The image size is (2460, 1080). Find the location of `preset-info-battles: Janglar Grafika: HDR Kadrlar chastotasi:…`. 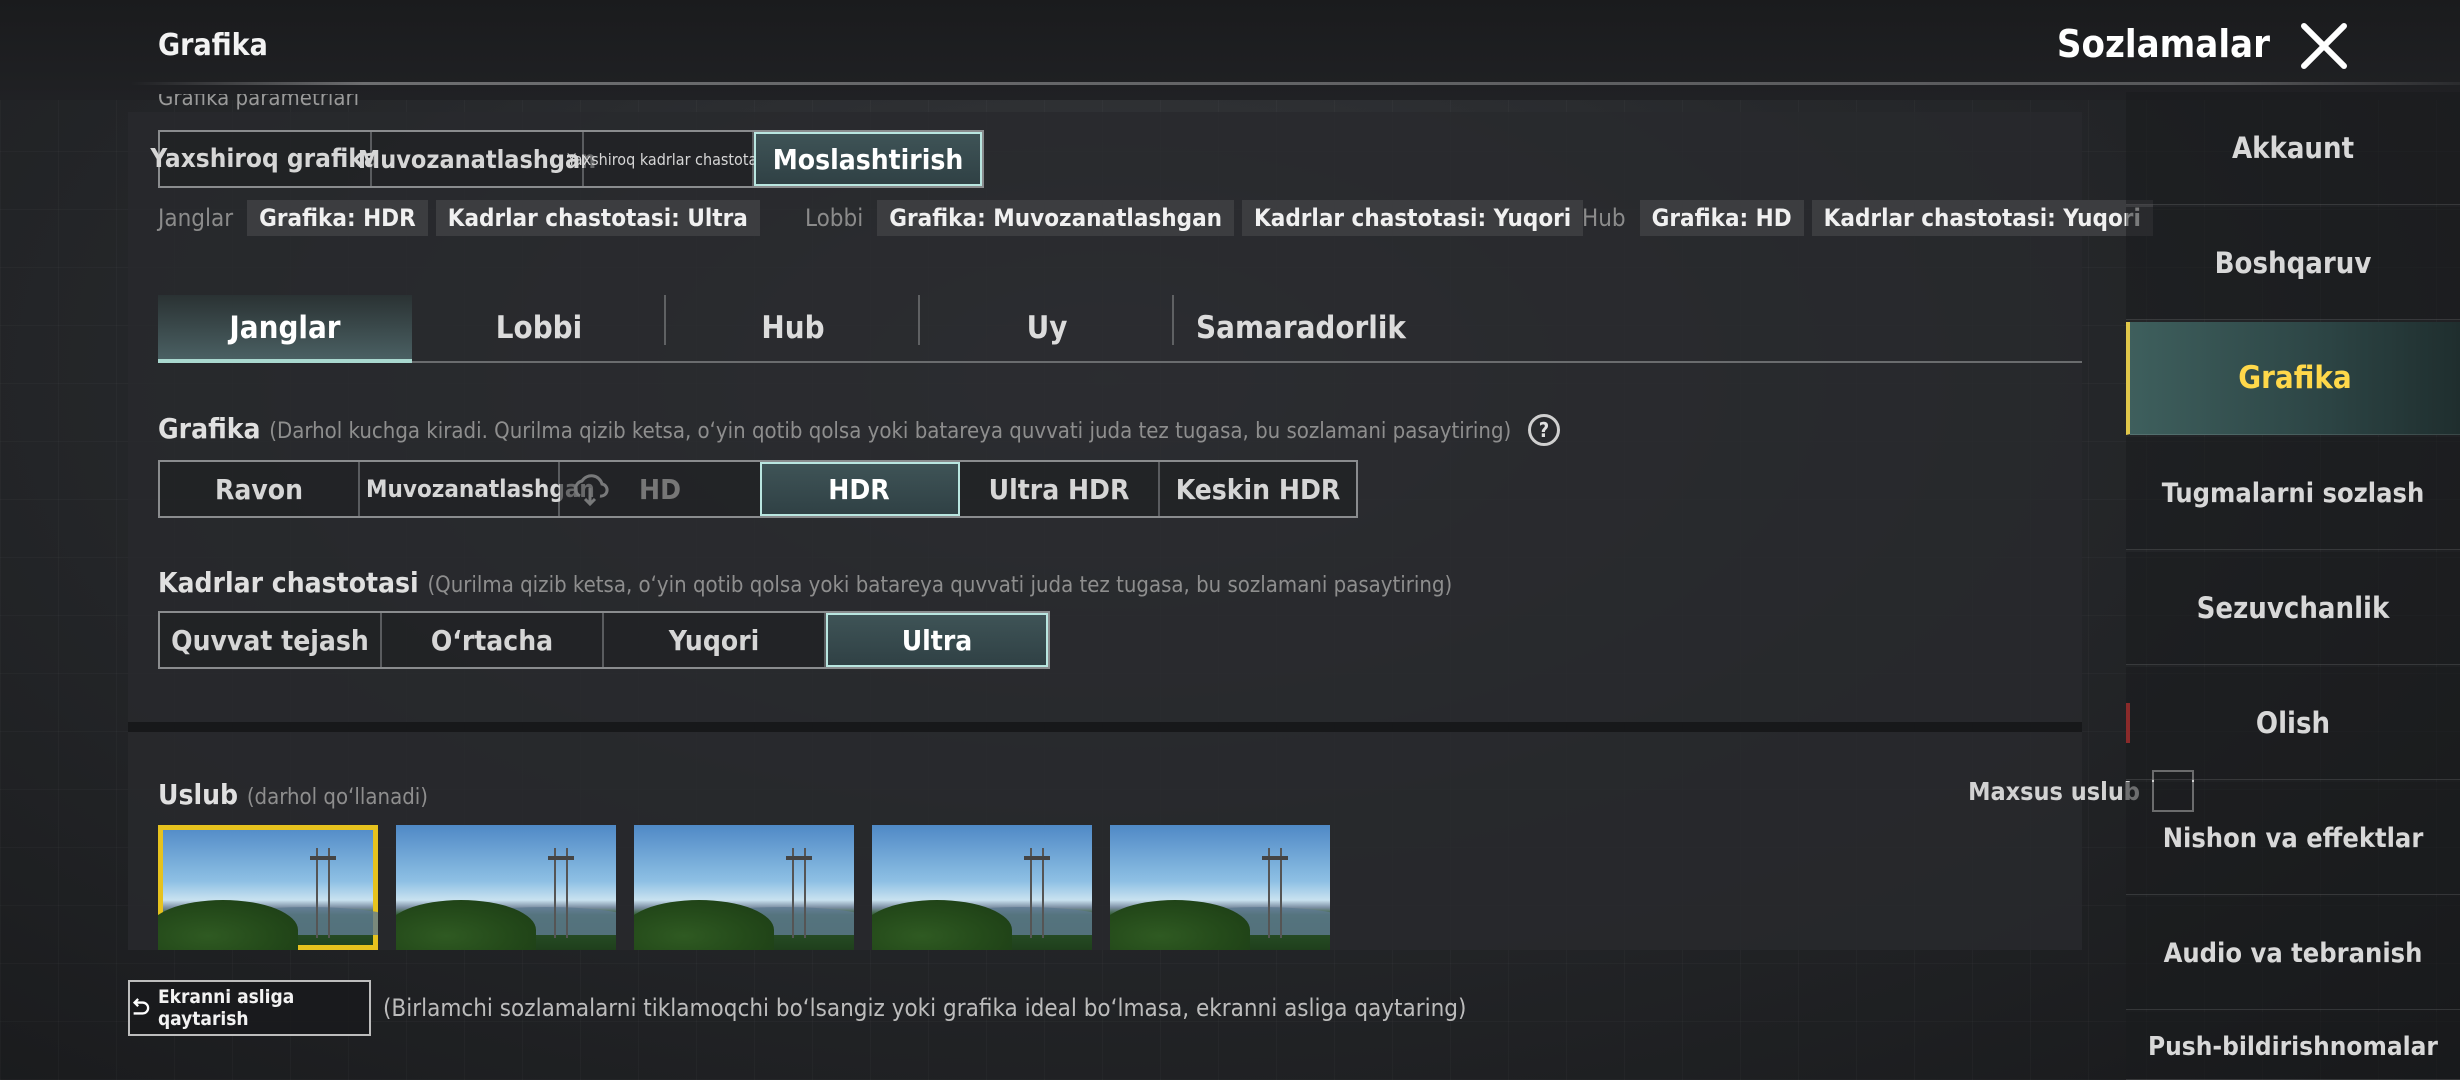

preset-info-battles: Janglar Grafika: HDR Kadrlar chastotasi:… is located at coordinates (459, 218).